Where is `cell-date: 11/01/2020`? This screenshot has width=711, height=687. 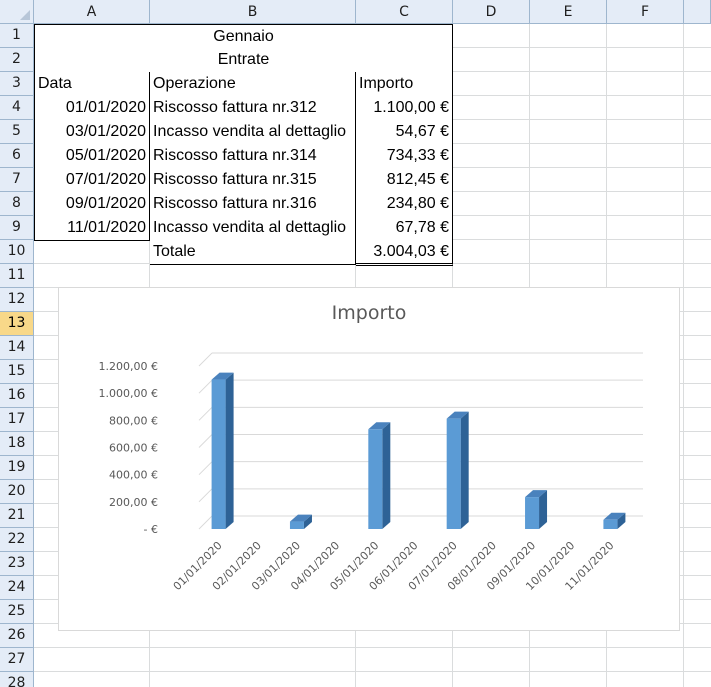 cell-date: 11/01/2020 is located at coordinates (92, 228).